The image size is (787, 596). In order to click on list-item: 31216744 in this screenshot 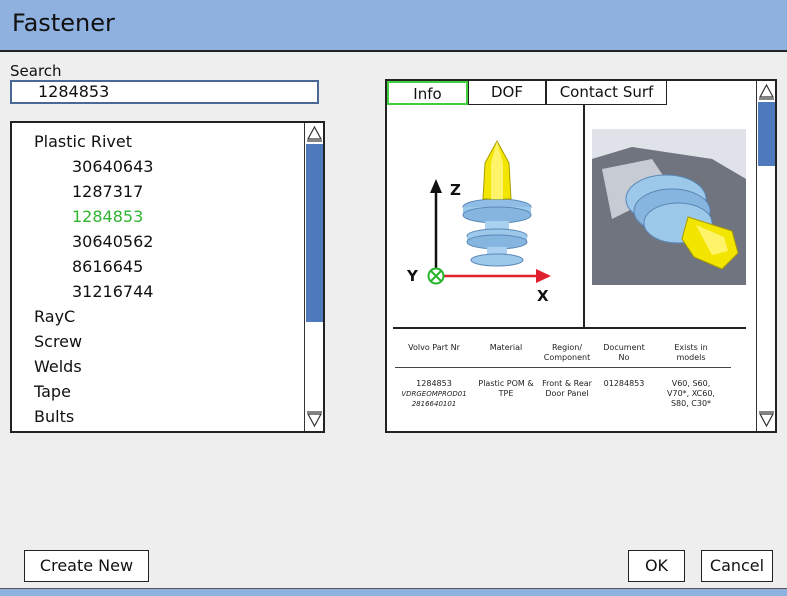, I will do `click(112, 291)`.